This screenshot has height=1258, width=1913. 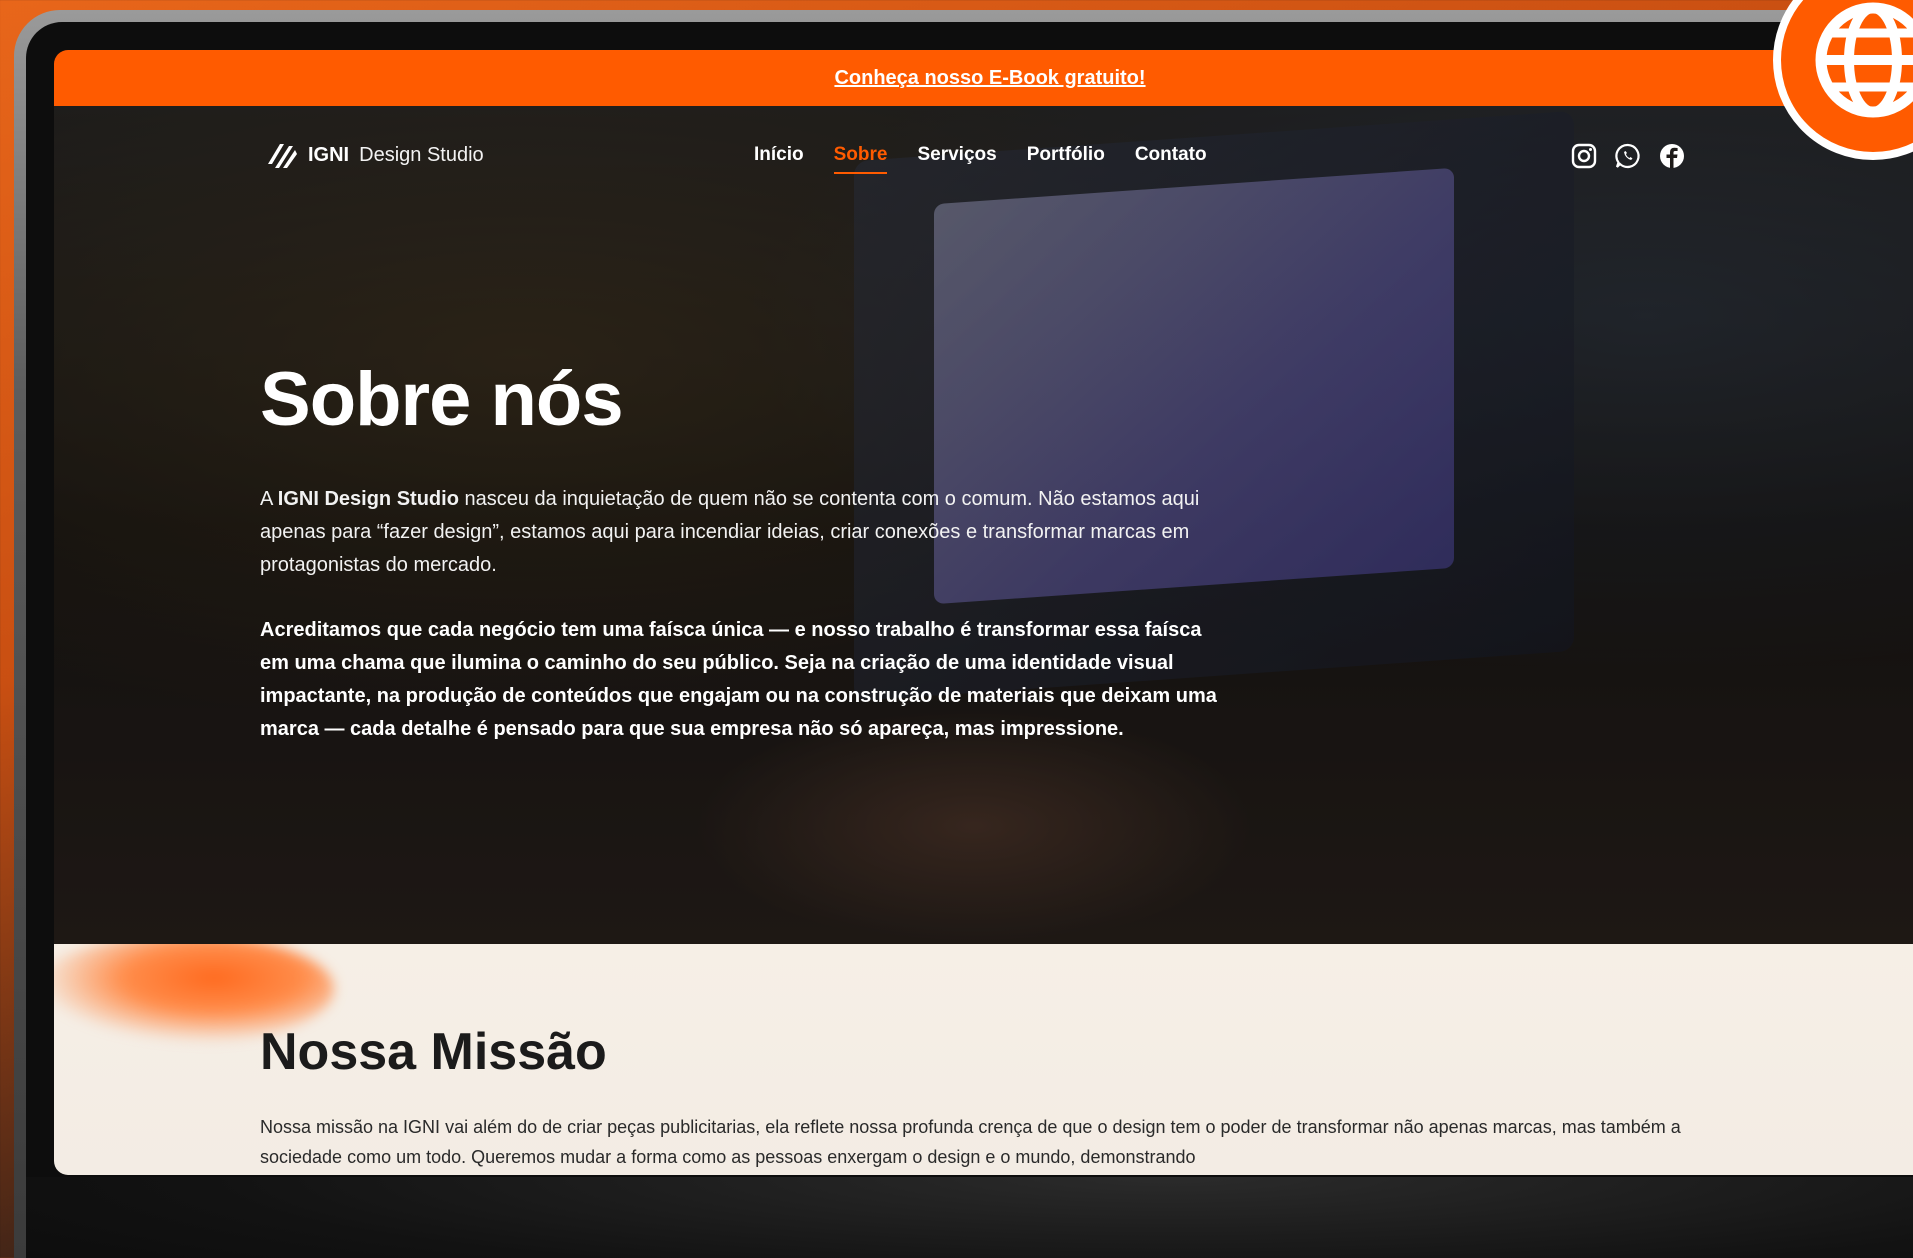 I want to click on nav-item-sobre: Sobre, so click(x=860, y=159).